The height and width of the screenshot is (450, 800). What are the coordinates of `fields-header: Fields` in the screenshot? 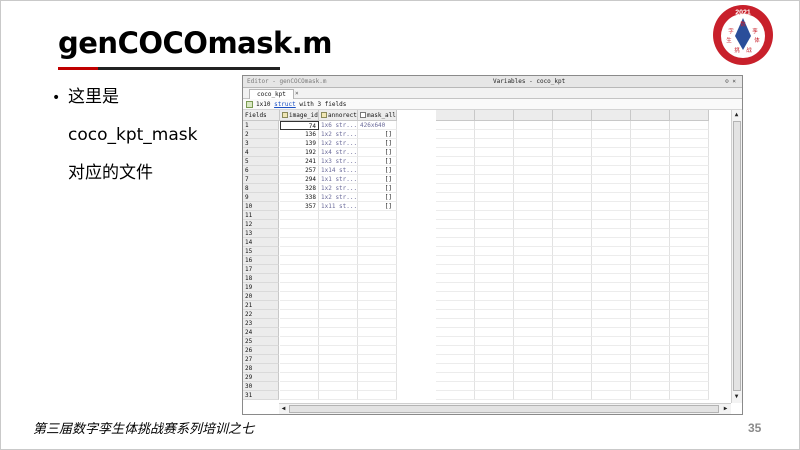 It's located at (261, 115).